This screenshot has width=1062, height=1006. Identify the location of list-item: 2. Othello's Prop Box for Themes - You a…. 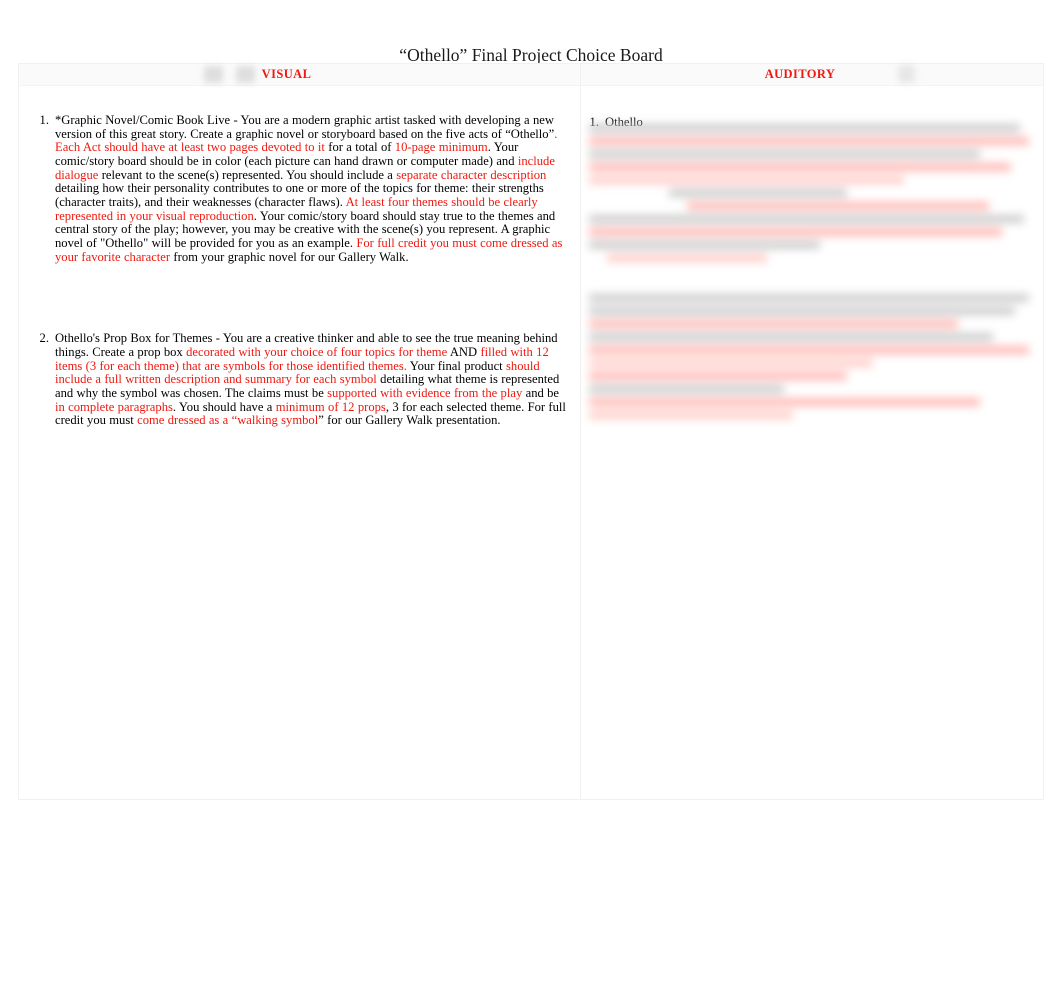
(299, 379).